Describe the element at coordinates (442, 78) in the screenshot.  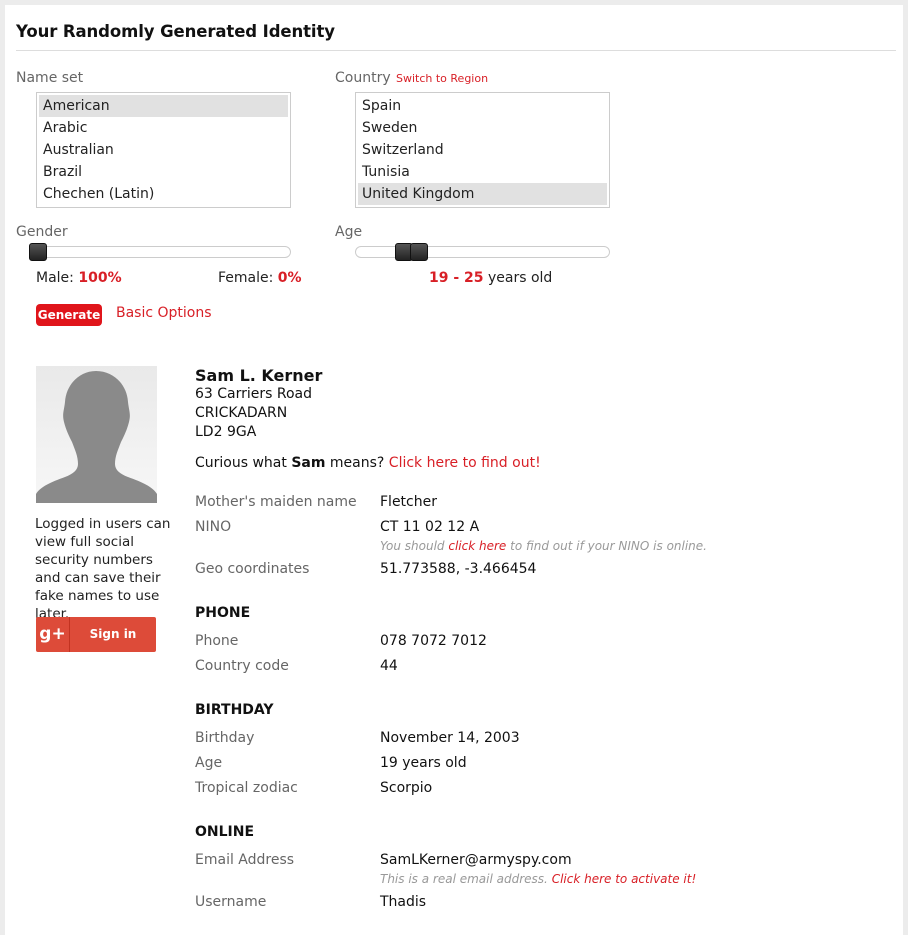
I see `switch-to-region-link: Switch to Region` at that location.